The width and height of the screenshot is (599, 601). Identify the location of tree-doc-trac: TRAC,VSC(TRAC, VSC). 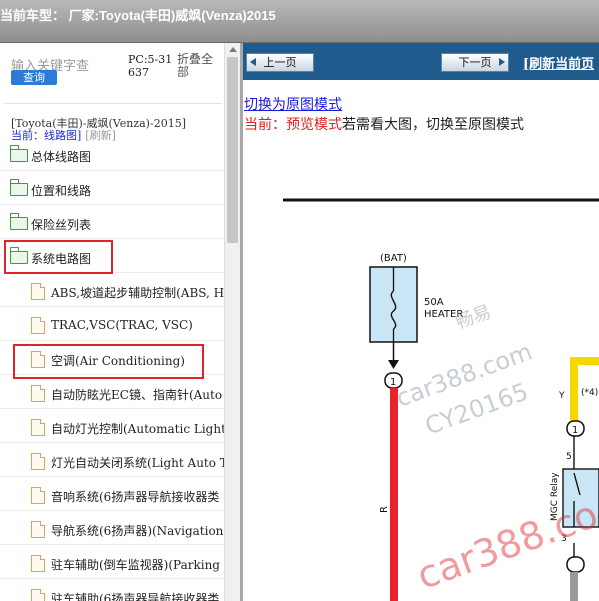
(112, 325).